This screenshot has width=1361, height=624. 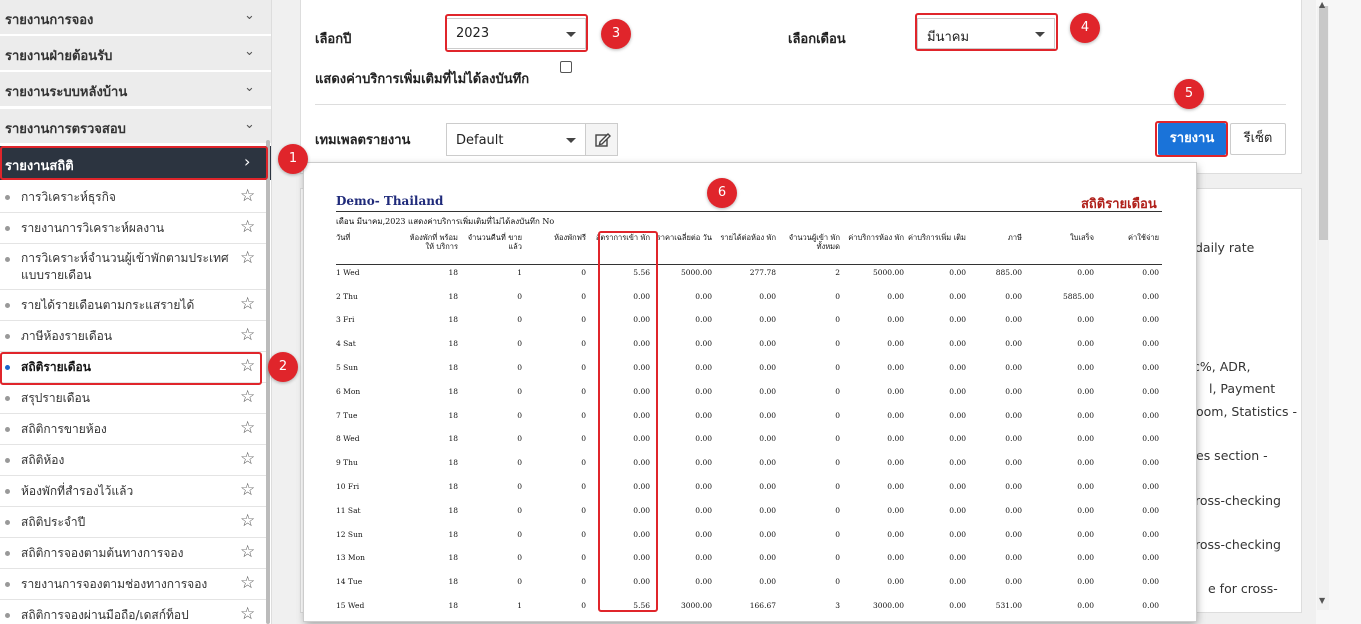 I want to click on sidebar-section-front-desk: รายงานฝ่ายต้อนรับ ⌄, so click(x=135, y=53).